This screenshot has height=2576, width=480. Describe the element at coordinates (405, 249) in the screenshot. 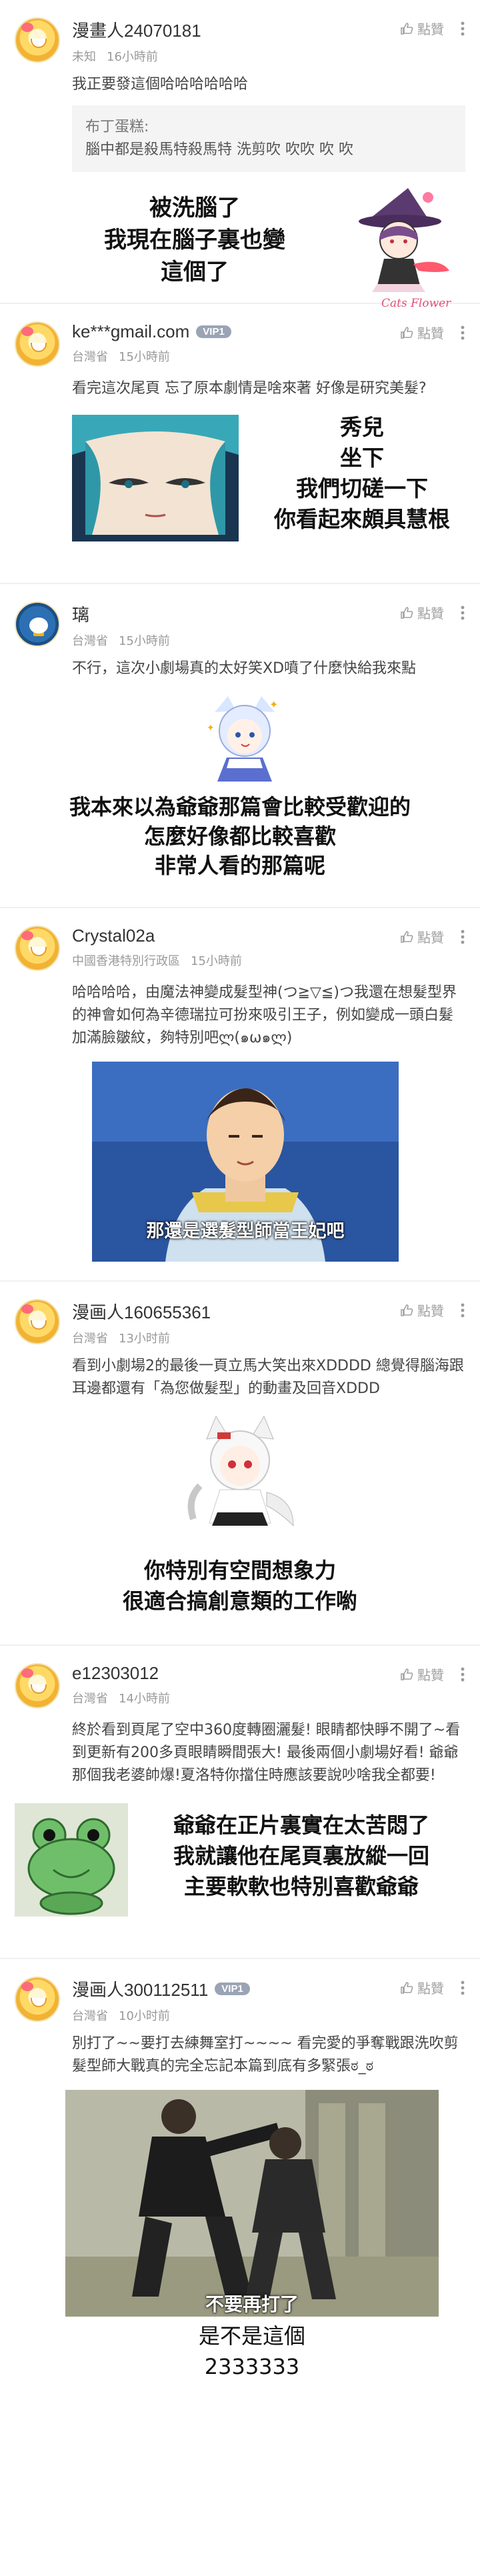

I see `witch-girl-sticker: Cats Flower` at that location.